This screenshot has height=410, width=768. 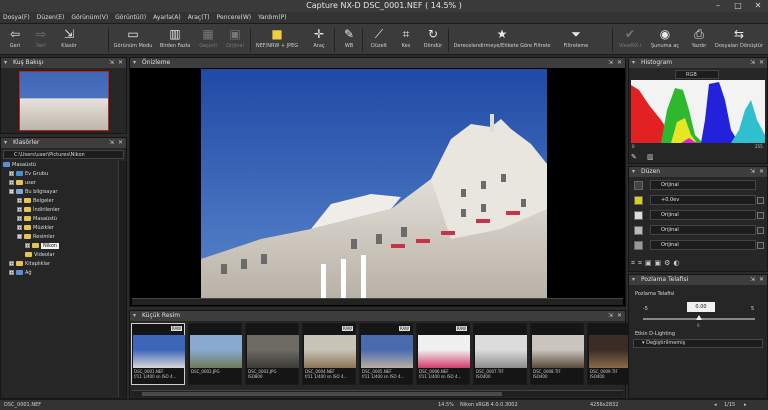 What do you see at coordinates (699, 40) in the screenshot?
I see `print-button: ⎙ Yazdır` at bounding box center [699, 40].